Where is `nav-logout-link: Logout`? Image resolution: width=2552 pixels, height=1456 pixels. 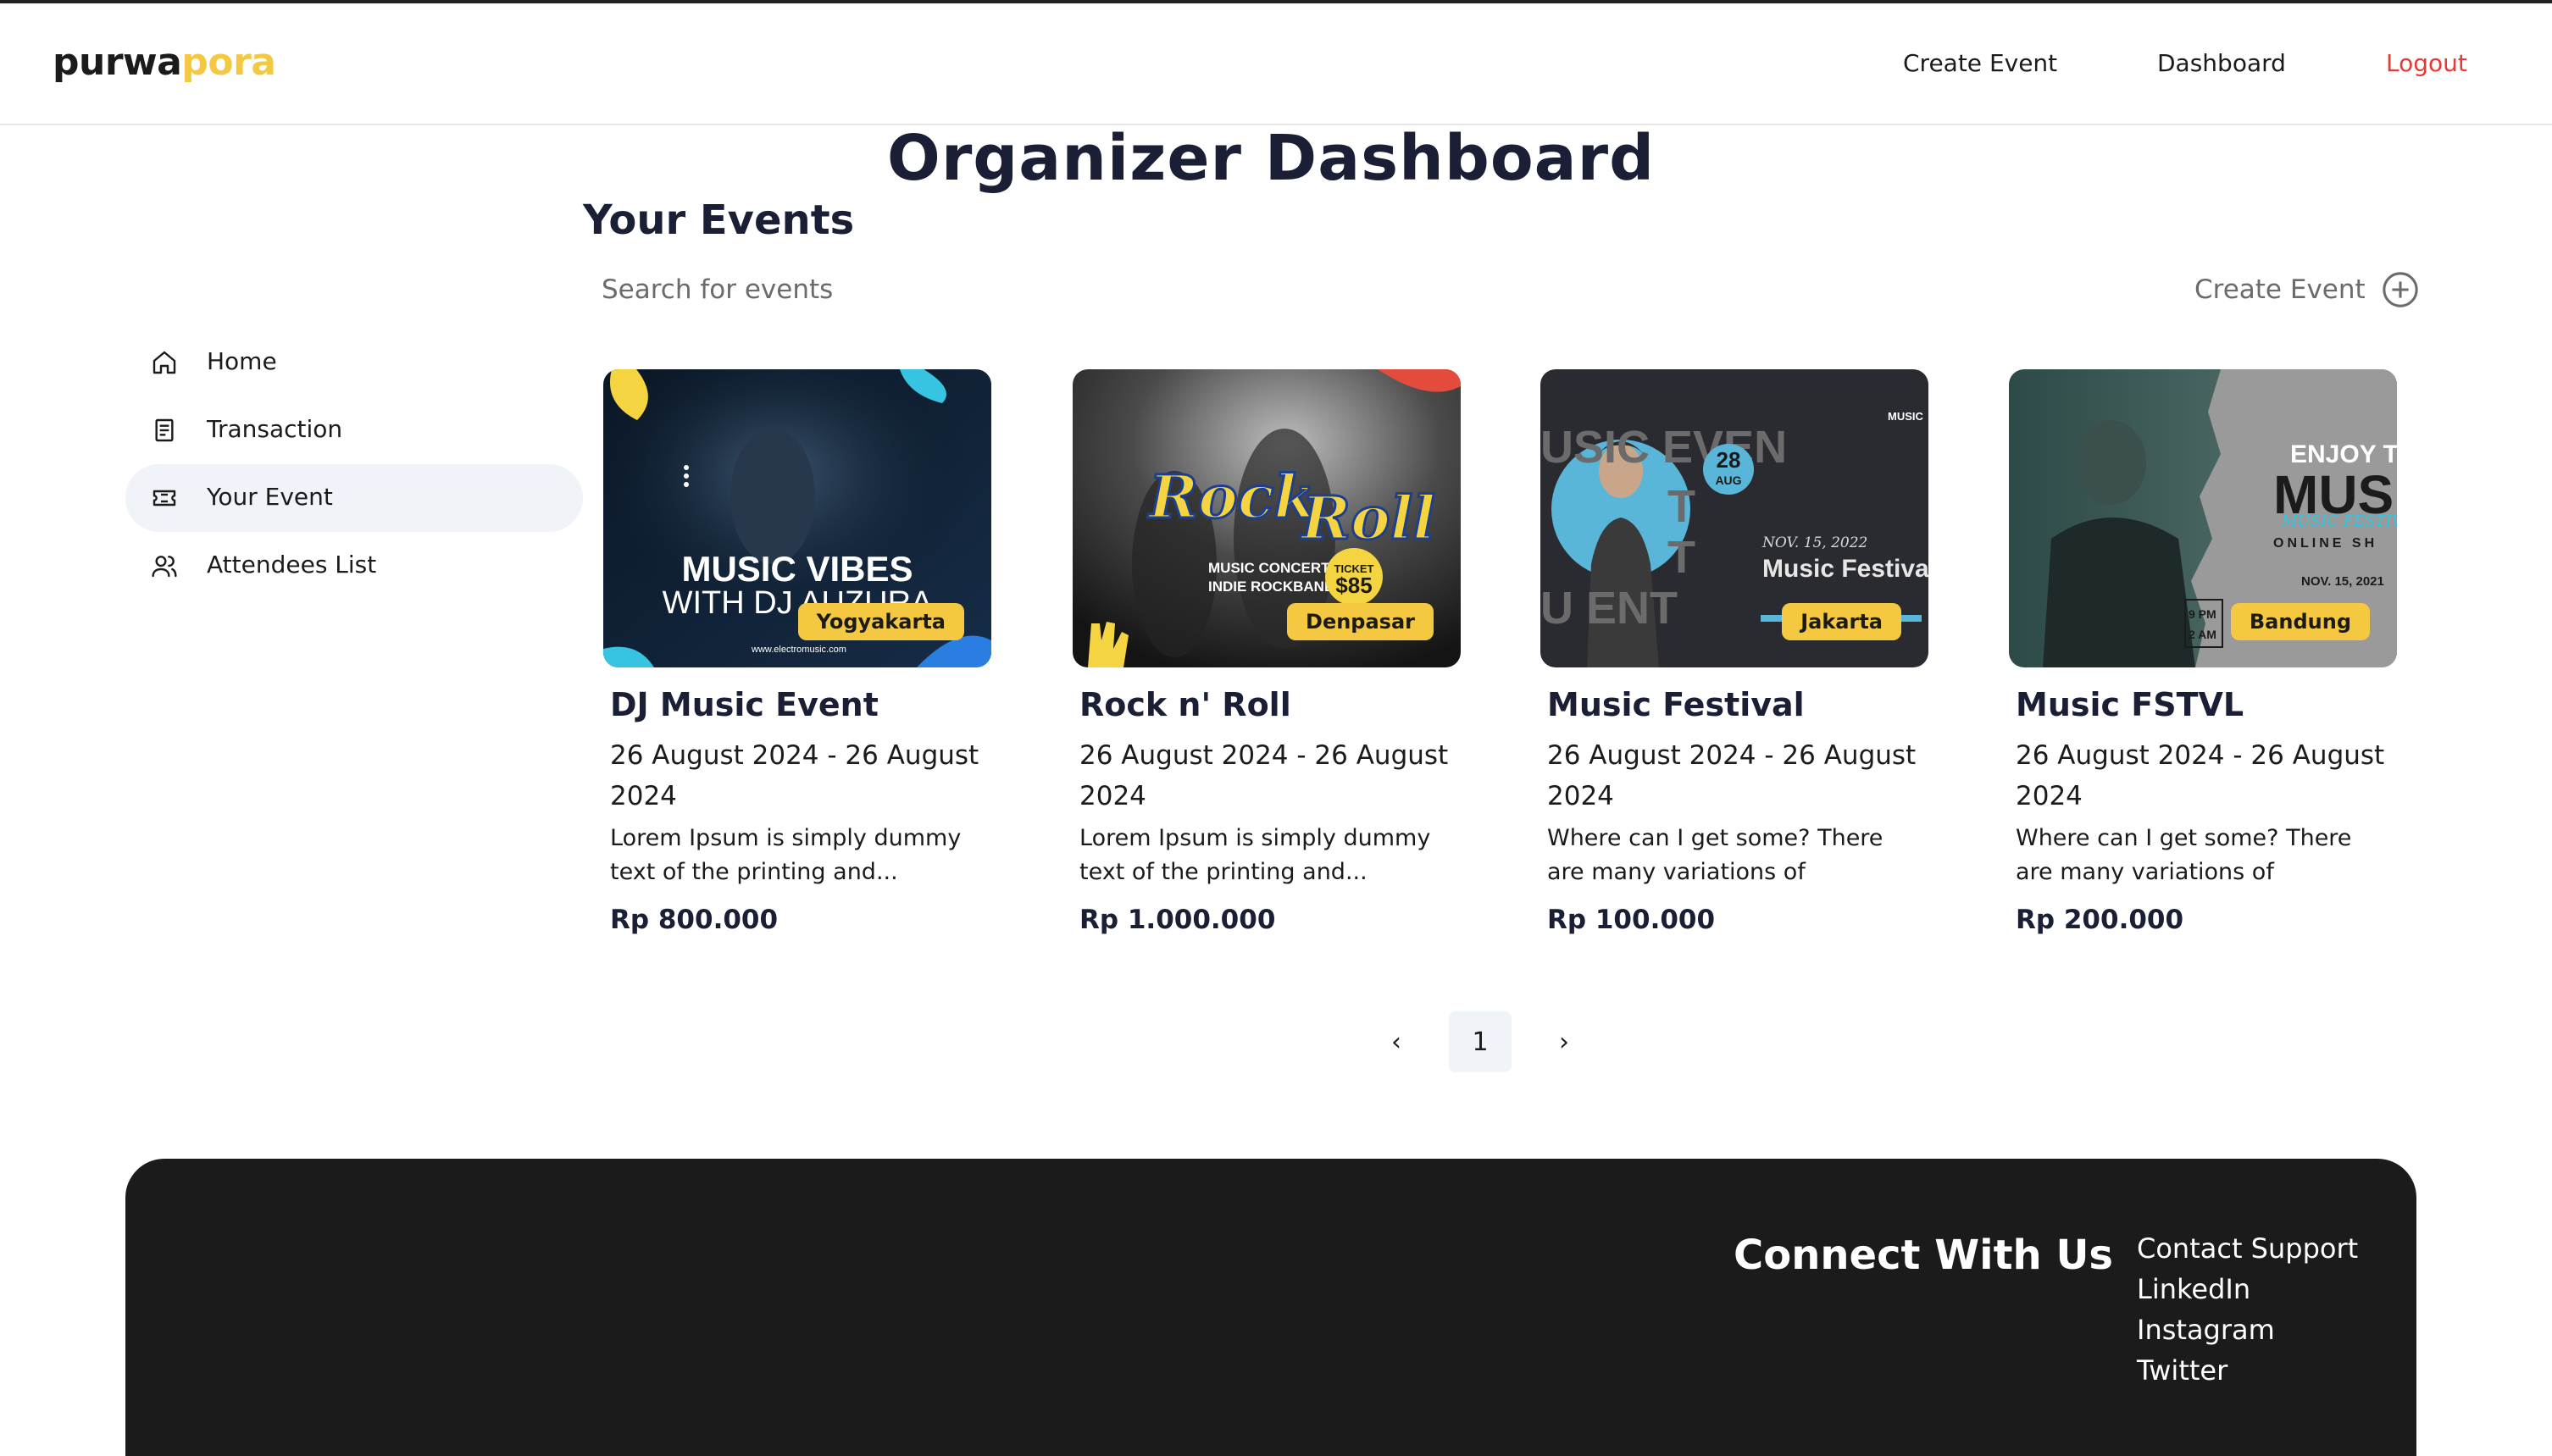
nav-logout-link: Logout is located at coordinates (2427, 63).